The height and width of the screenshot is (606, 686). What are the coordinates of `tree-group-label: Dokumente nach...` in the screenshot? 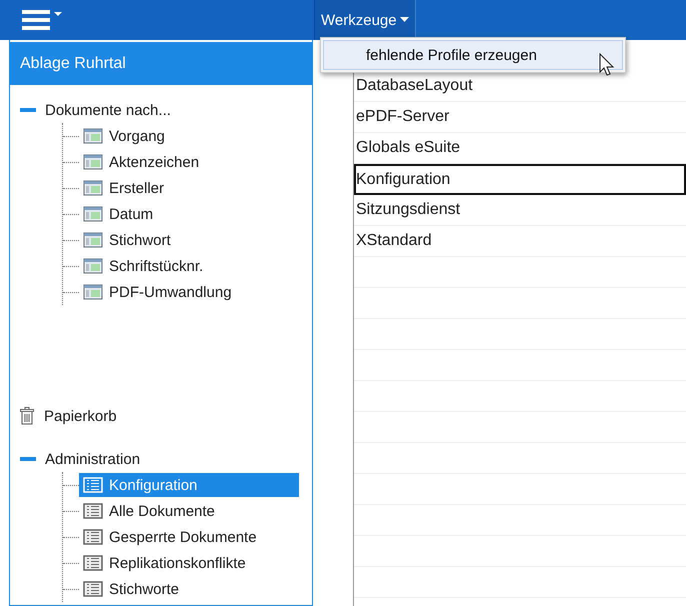 It's located at (108, 110).